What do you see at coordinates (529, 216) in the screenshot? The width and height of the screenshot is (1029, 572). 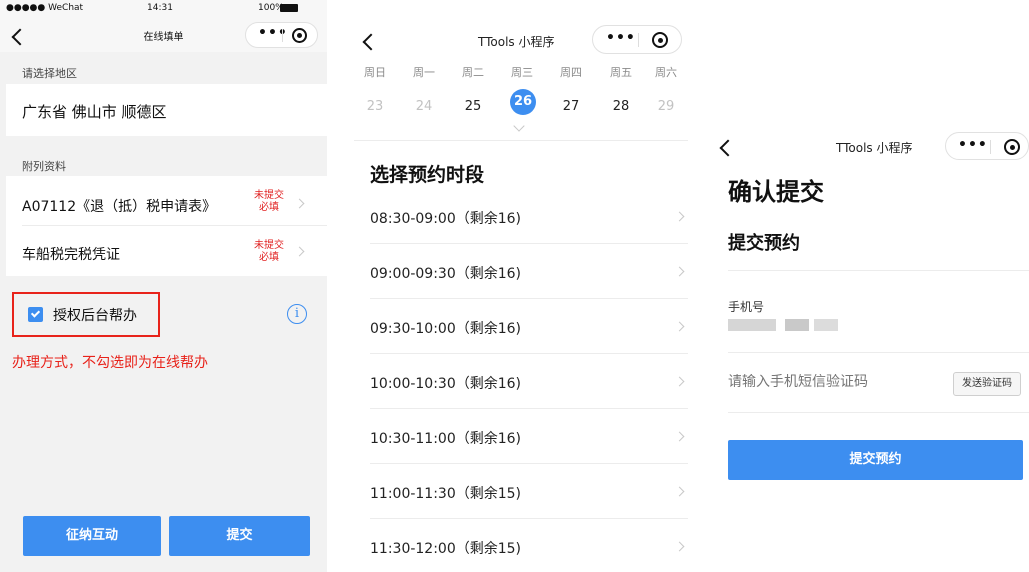 I see `time-slot: 08:30-09:00（剩余16)` at bounding box center [529, 216].